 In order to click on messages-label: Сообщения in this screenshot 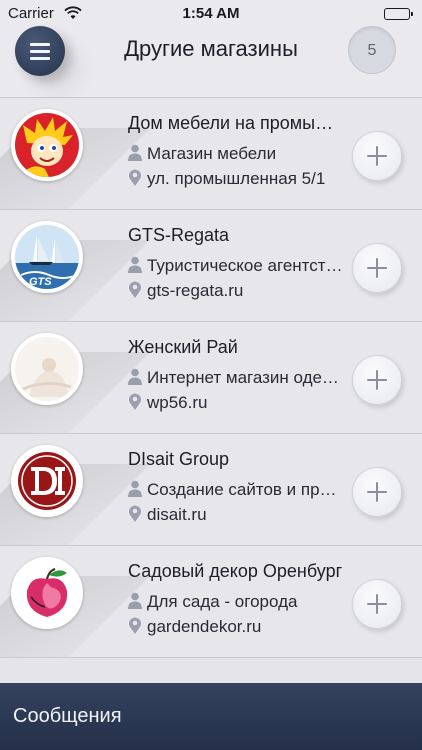, I will do `click(67, 716)`.